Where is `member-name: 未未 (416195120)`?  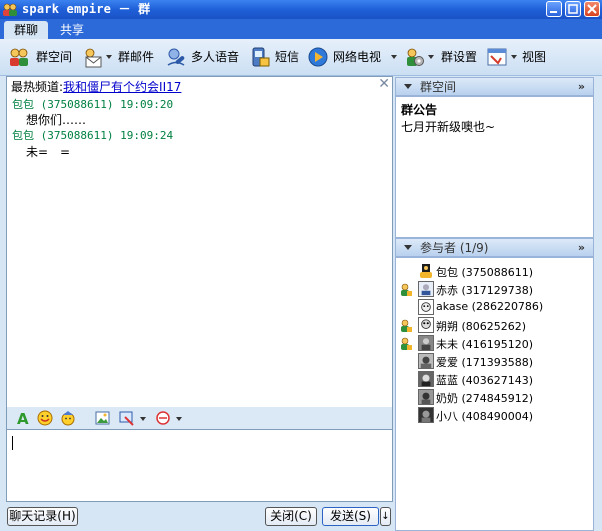
member-name: 未未 (416195120) is located at coordinates (485, 344).